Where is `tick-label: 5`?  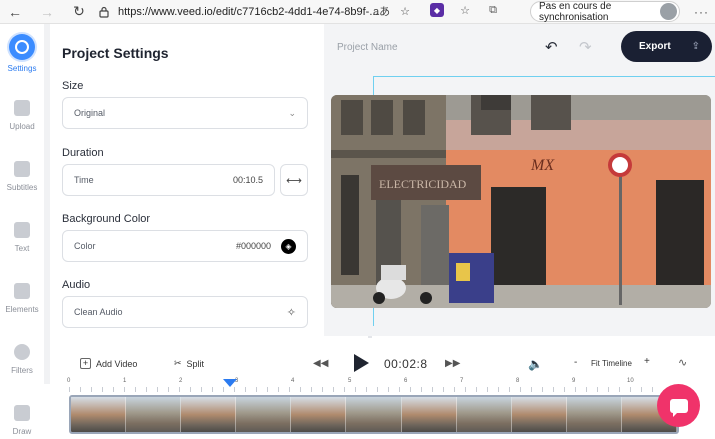
tick-label: 5 is located at coordinates (350, 381).